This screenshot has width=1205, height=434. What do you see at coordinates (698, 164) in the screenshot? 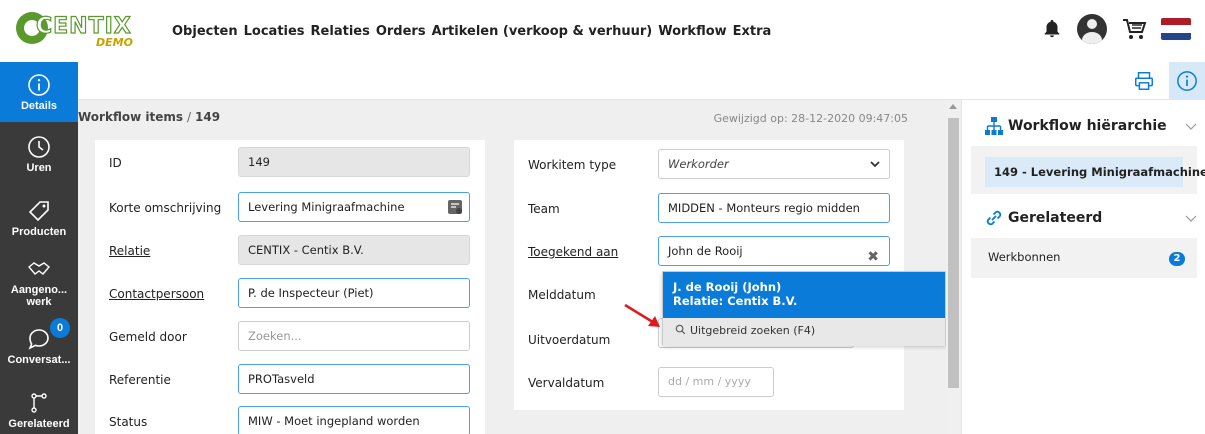
I see `workitem-type-value: Werkorder` at bounding box center [698, 164].